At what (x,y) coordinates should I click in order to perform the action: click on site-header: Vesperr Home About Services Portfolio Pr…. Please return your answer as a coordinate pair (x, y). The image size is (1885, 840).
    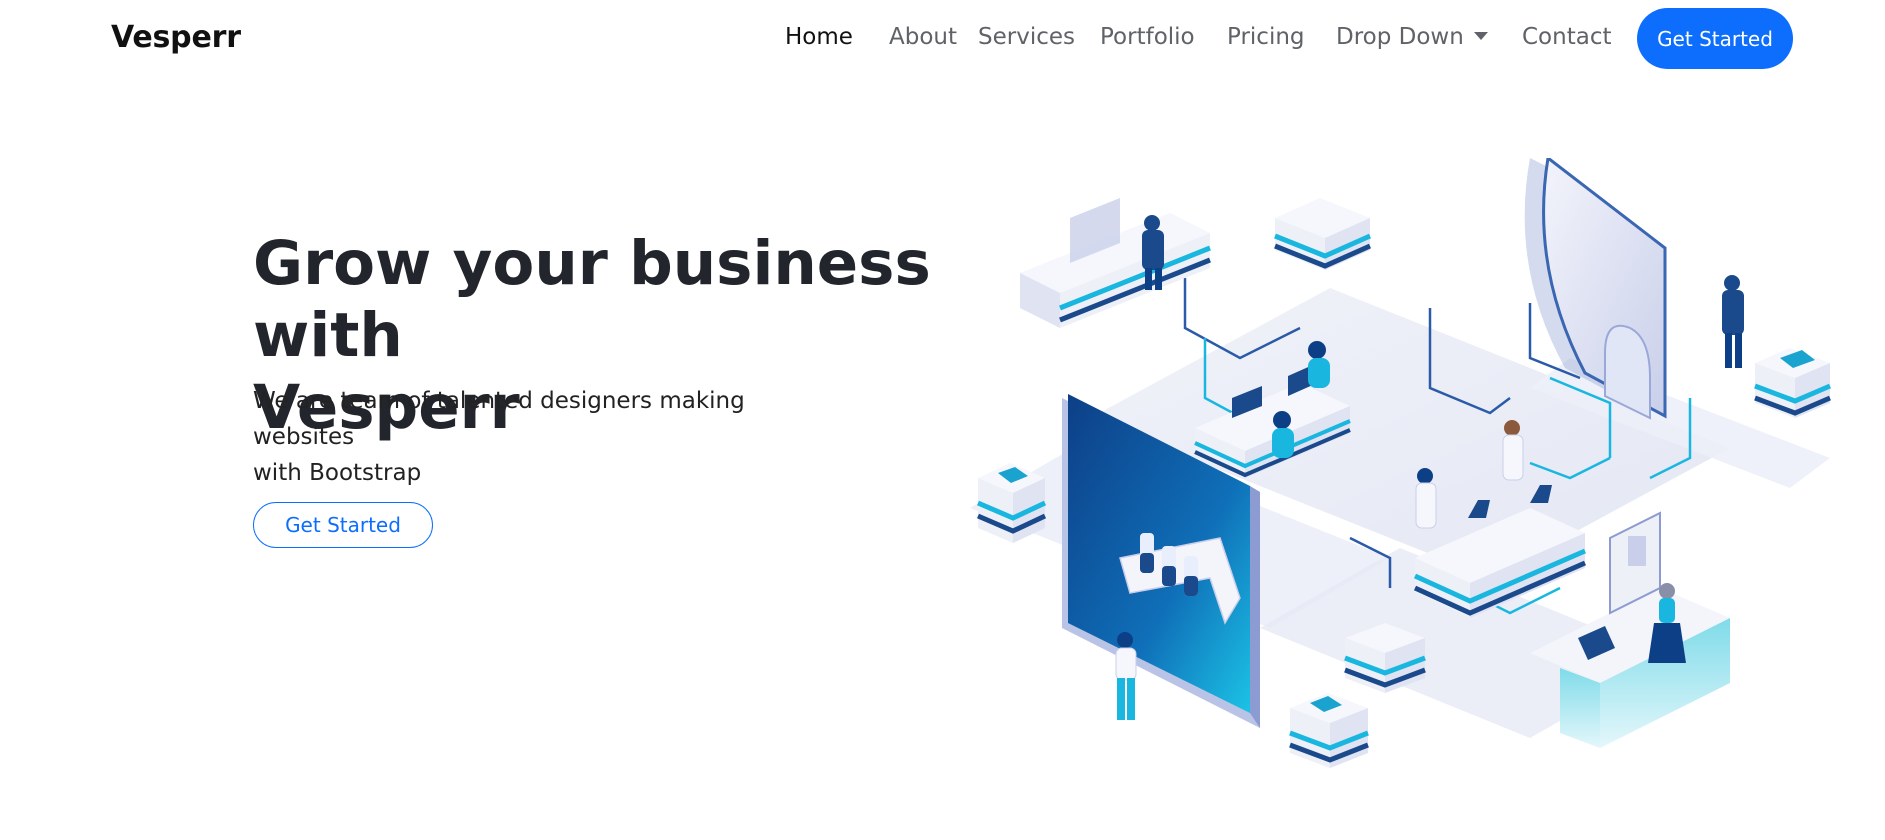
    Looking at the image, I should click on (942, 40).